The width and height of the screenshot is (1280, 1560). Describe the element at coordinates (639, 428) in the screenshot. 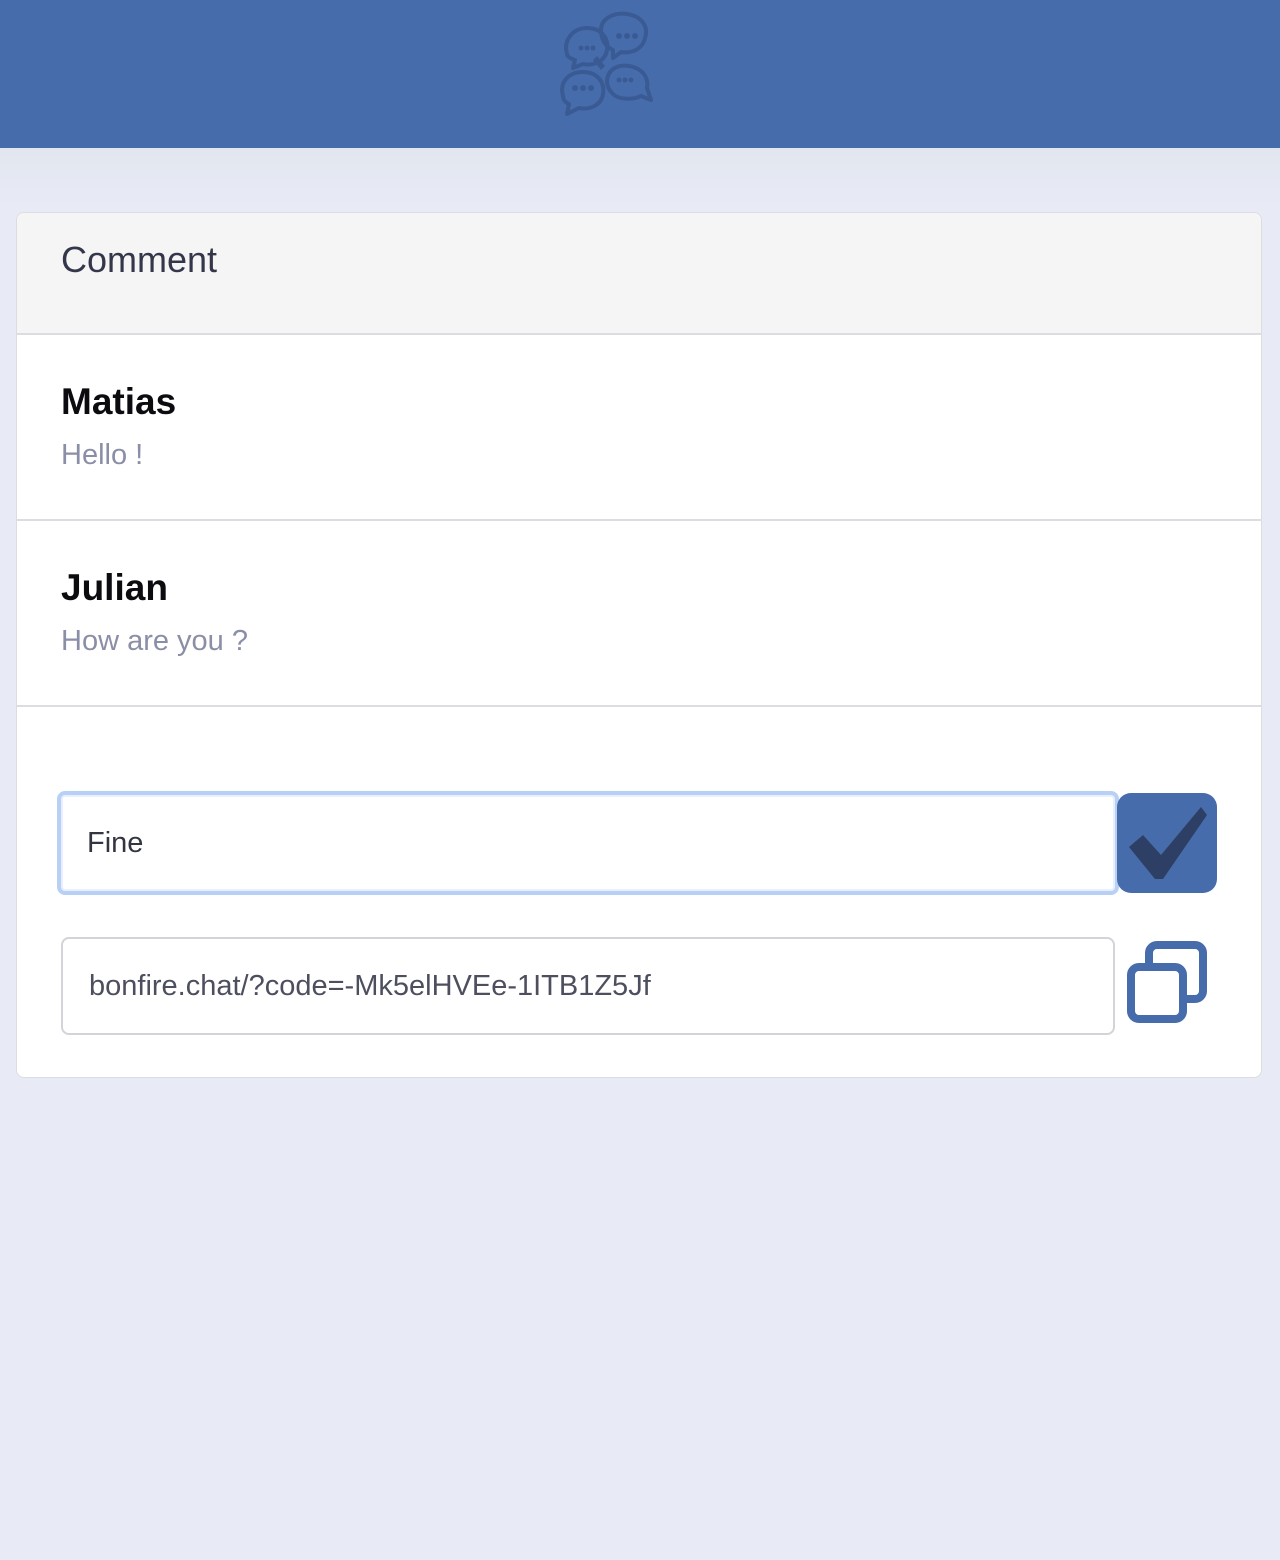

I see `comment-item: Matias Hello !` at that location.